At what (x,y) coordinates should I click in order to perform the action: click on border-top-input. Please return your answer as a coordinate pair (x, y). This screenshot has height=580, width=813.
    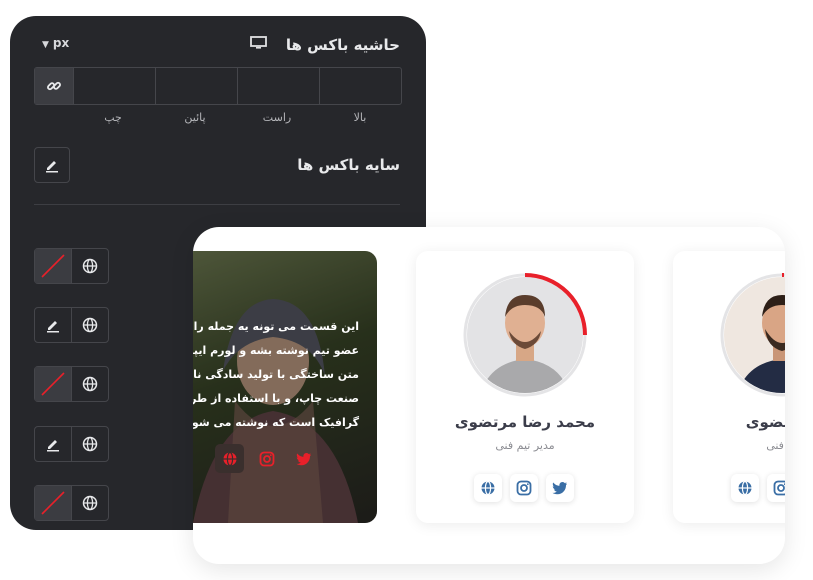
    Looking at the image, I should click on (360, 86).